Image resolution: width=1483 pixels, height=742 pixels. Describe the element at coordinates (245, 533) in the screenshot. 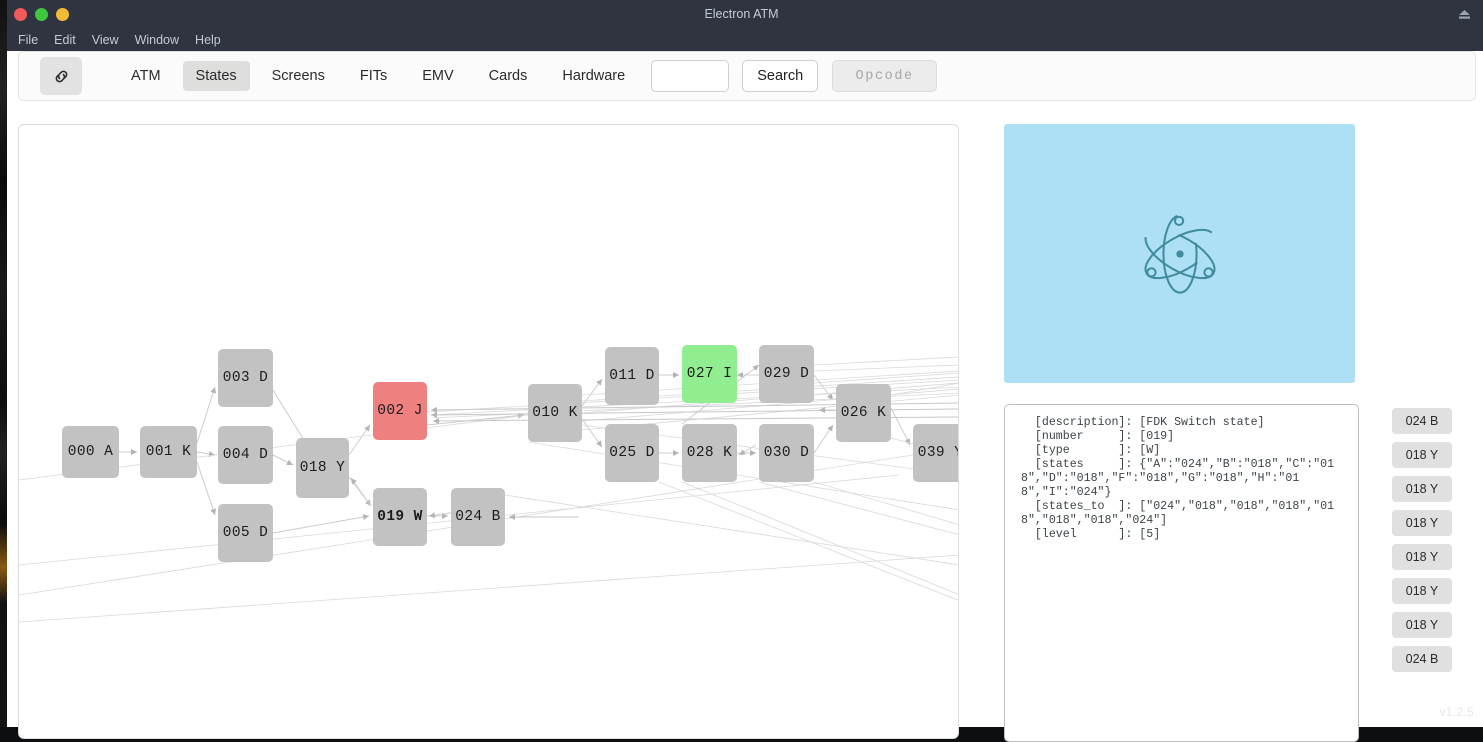

I see `graph-node: 005 D` at that location.